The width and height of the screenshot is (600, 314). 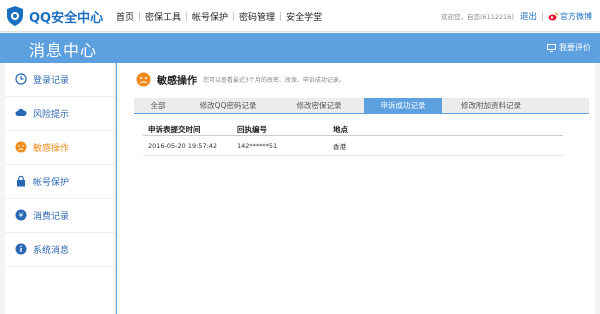 I want to click on shield-logo-icon, so click(x=15, y=16).